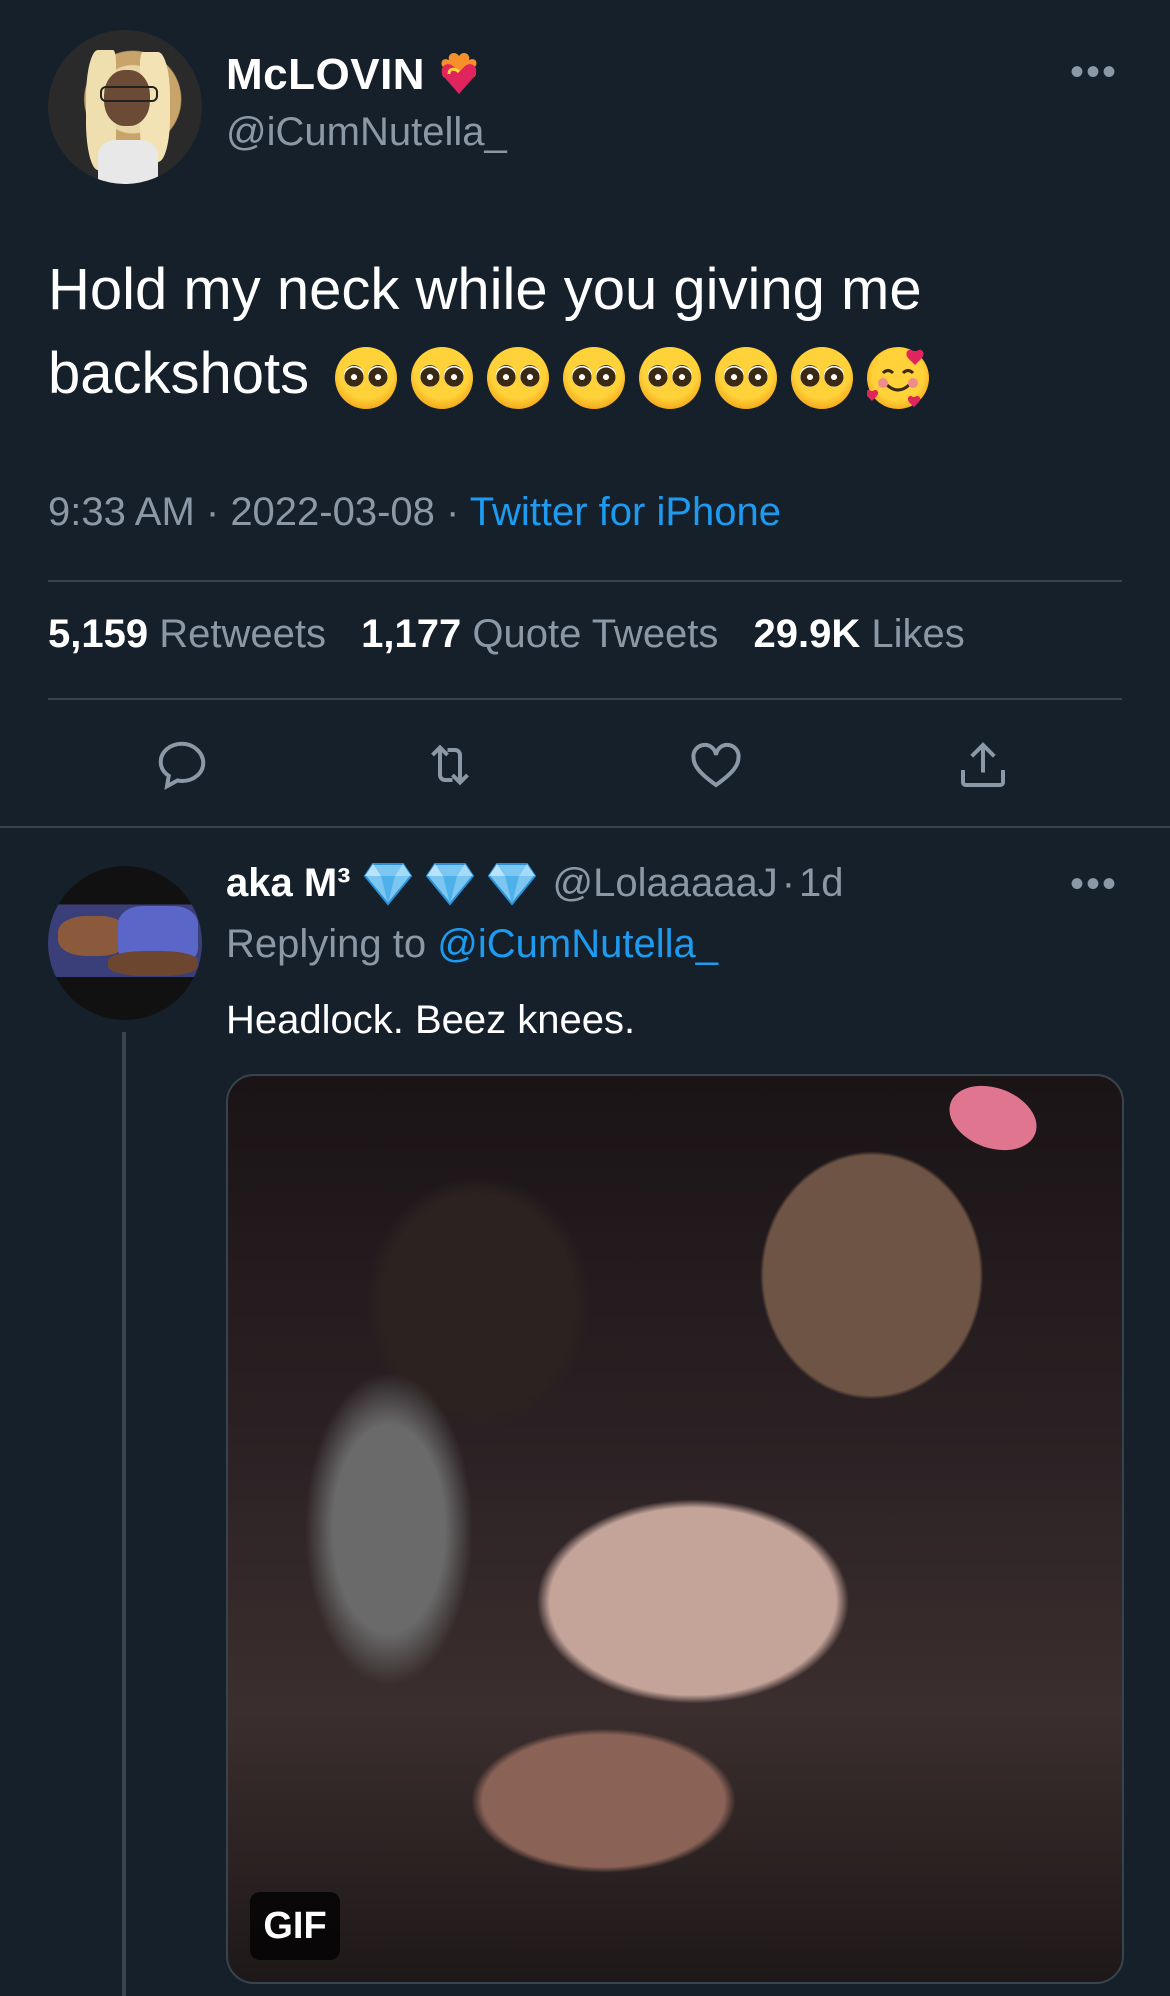  I want to click on share-icon, so click(983, 765).